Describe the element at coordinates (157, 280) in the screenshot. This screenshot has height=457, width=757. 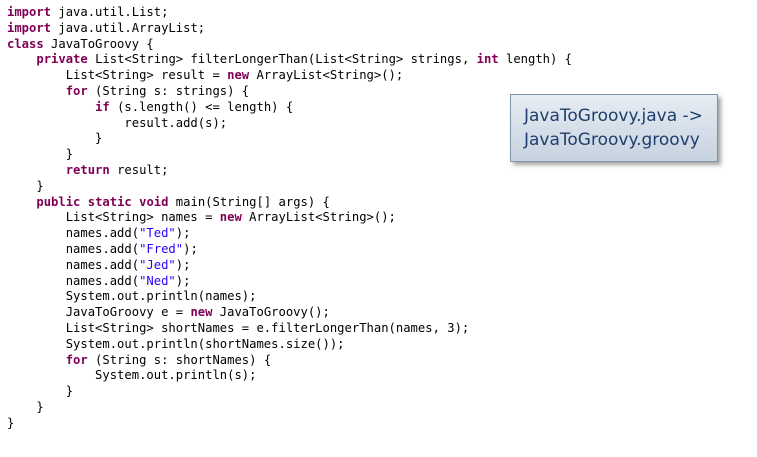
I see `code-string-literal: "Ned"` at that location.